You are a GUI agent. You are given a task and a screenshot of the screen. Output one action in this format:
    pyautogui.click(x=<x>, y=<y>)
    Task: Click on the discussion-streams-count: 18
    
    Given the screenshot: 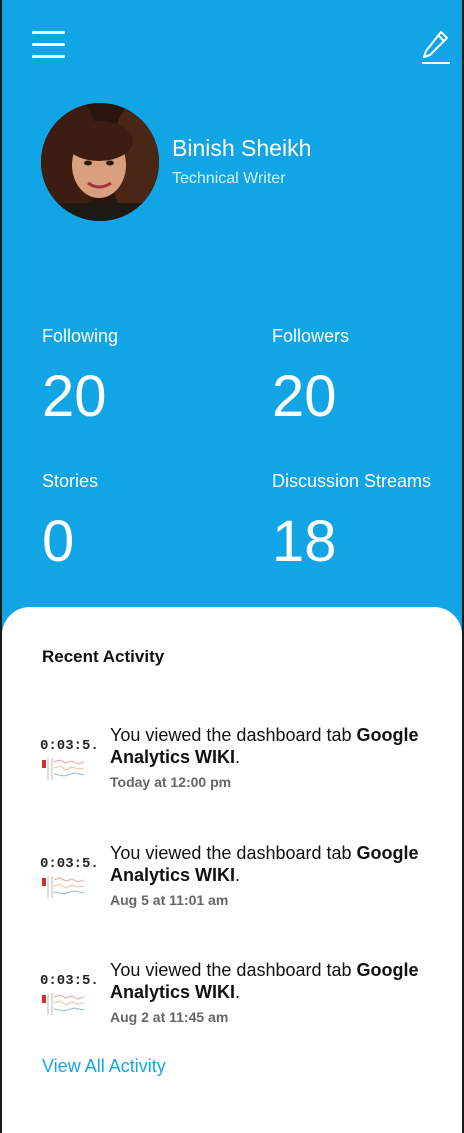 What is the action you would take?
    pyautogui.click(x=304, y=542)
    